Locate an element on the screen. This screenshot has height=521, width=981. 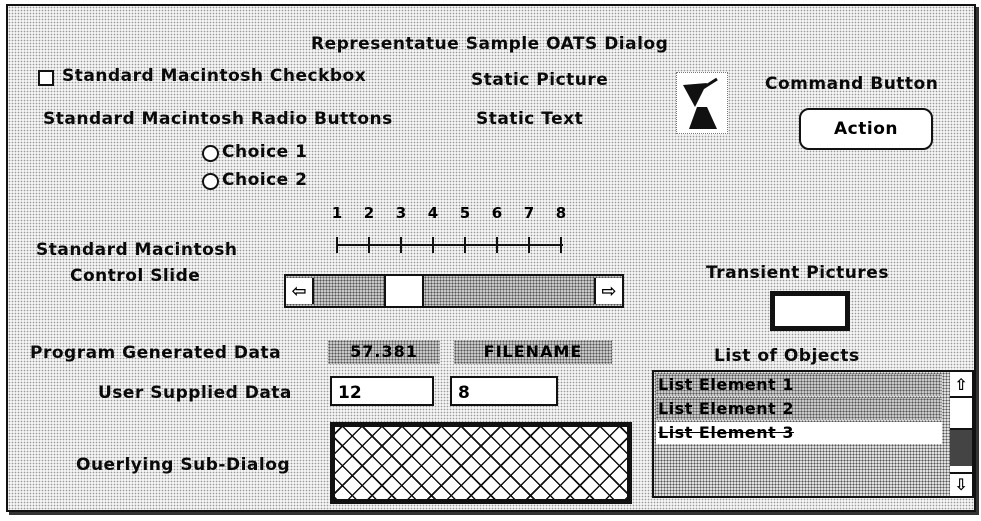
ruler-tick-label: 6 is located at coordinates (497, 213).